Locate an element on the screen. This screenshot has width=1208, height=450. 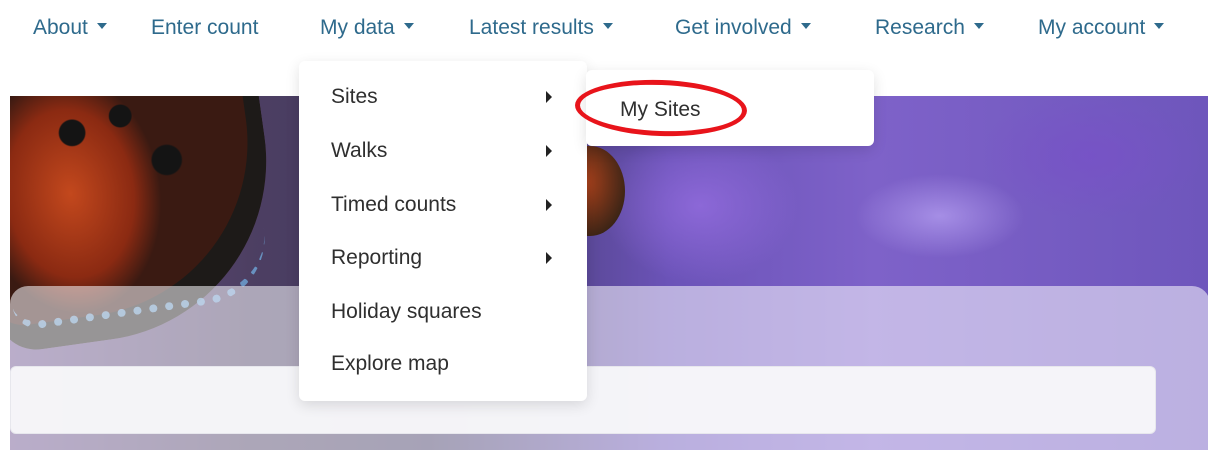
submenu-item-my-sites-label: My Sites is located at coordinates (660, 109).